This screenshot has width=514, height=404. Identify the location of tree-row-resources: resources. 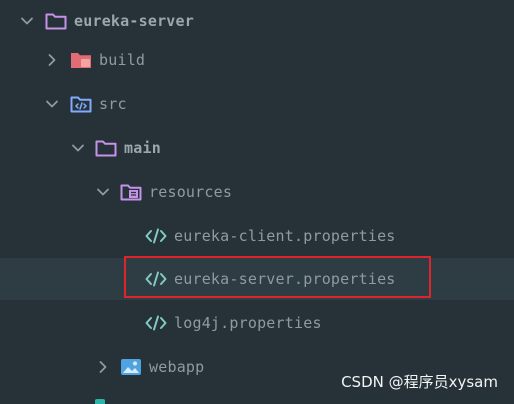
(257, 192).